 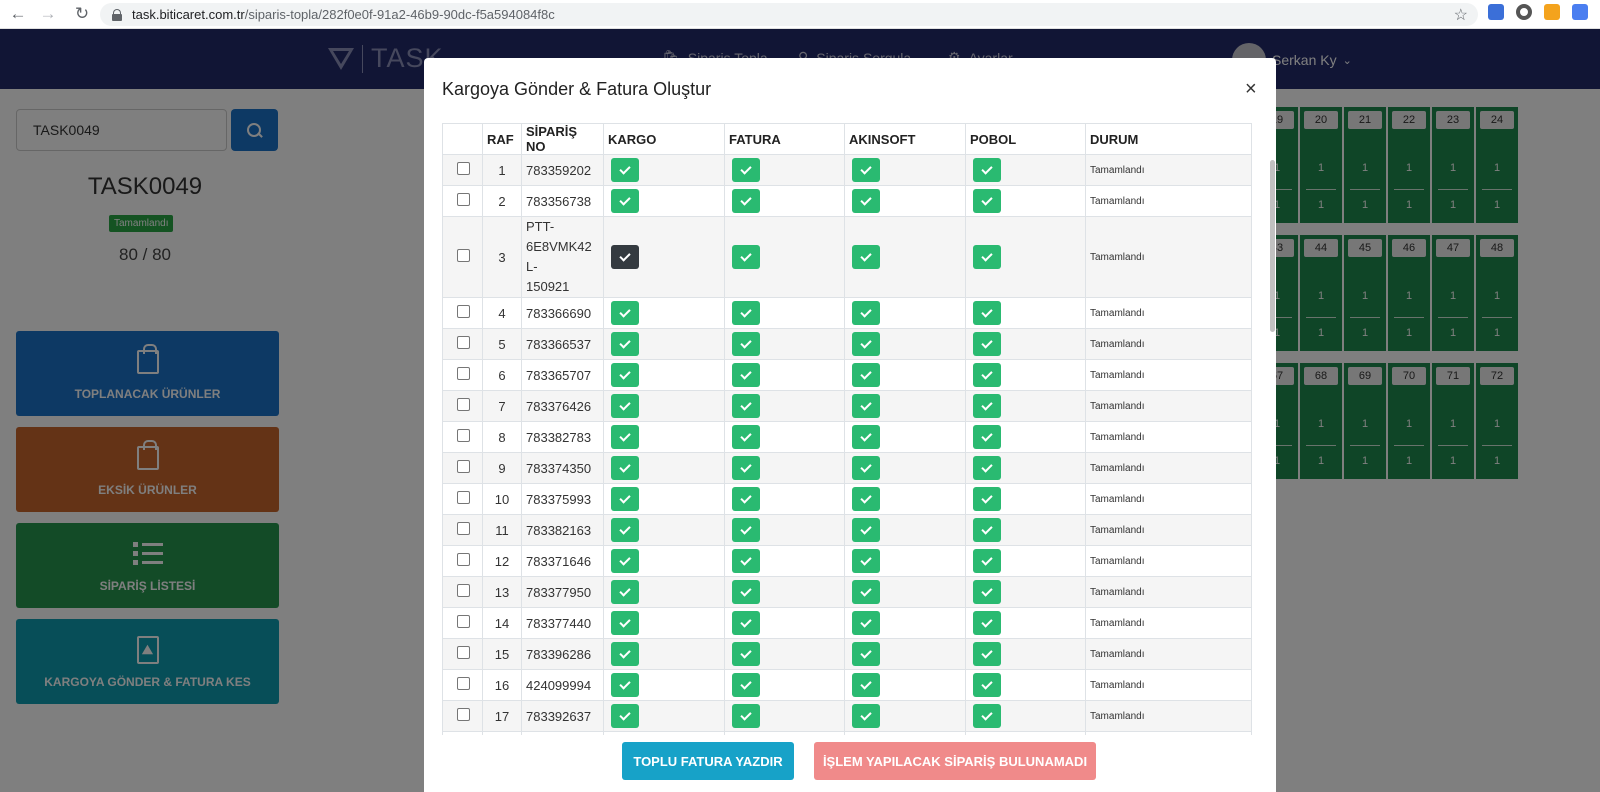 What do you see at coordinates (562, 201) in the screenshot?
I see `order-number: 783356738` at bounding box center [562, 201].